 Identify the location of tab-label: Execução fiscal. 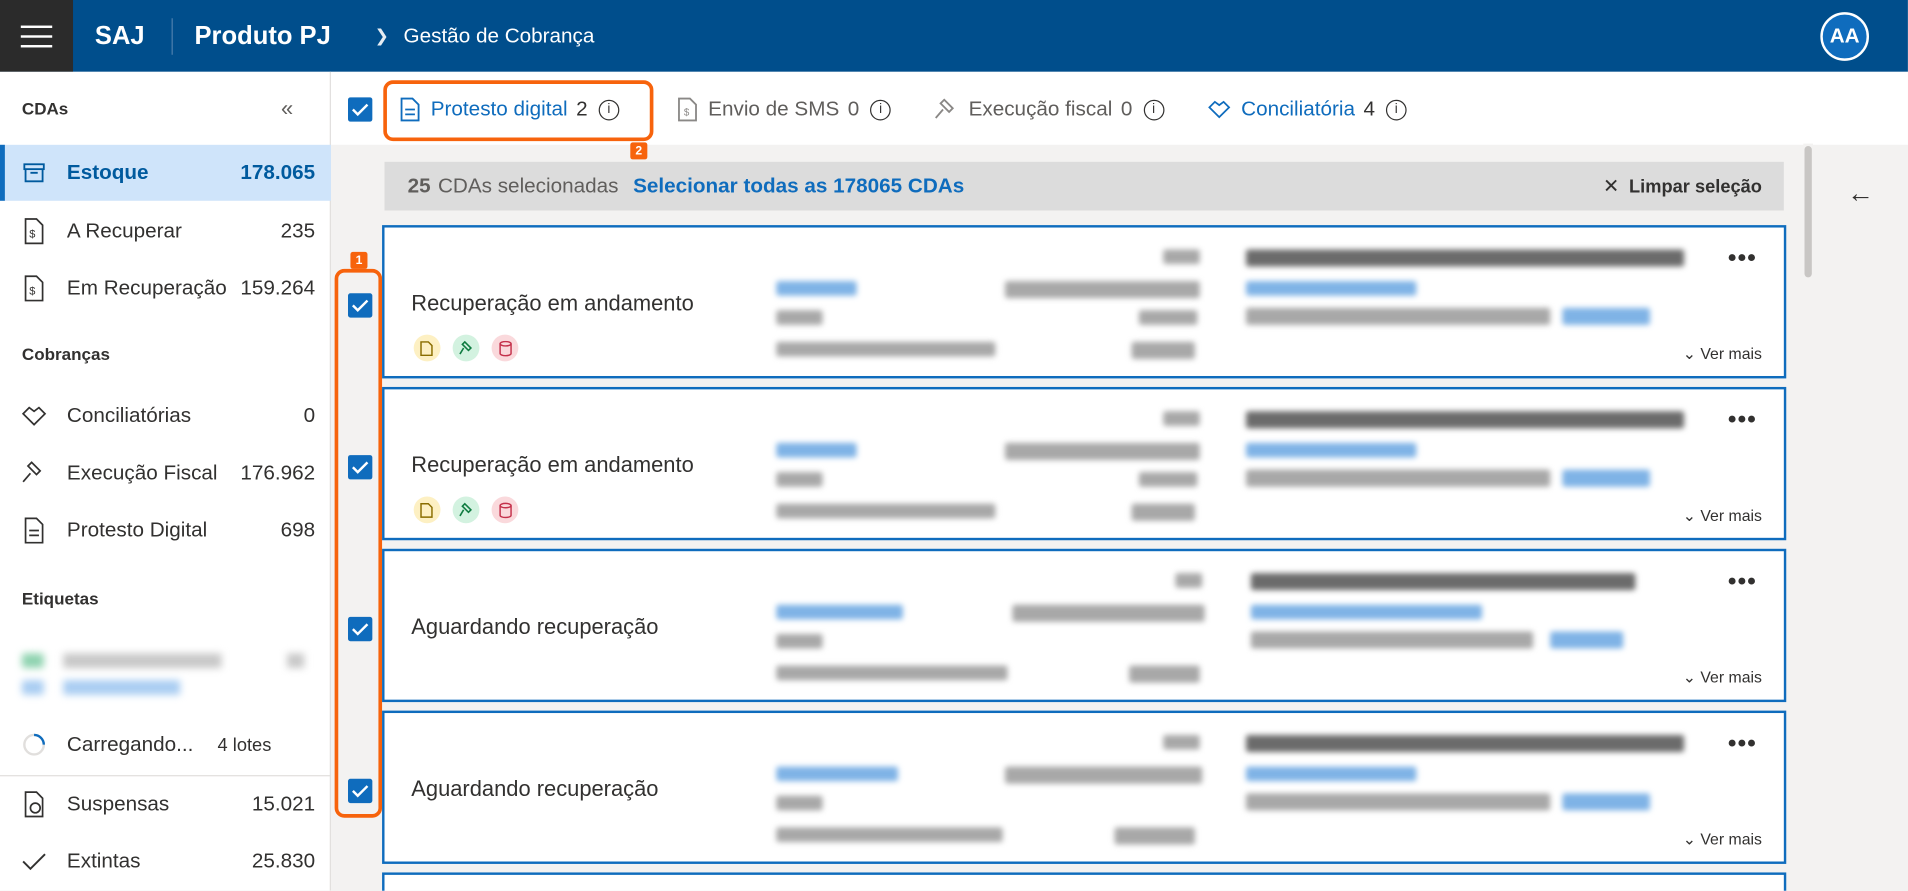
(1040, 109).